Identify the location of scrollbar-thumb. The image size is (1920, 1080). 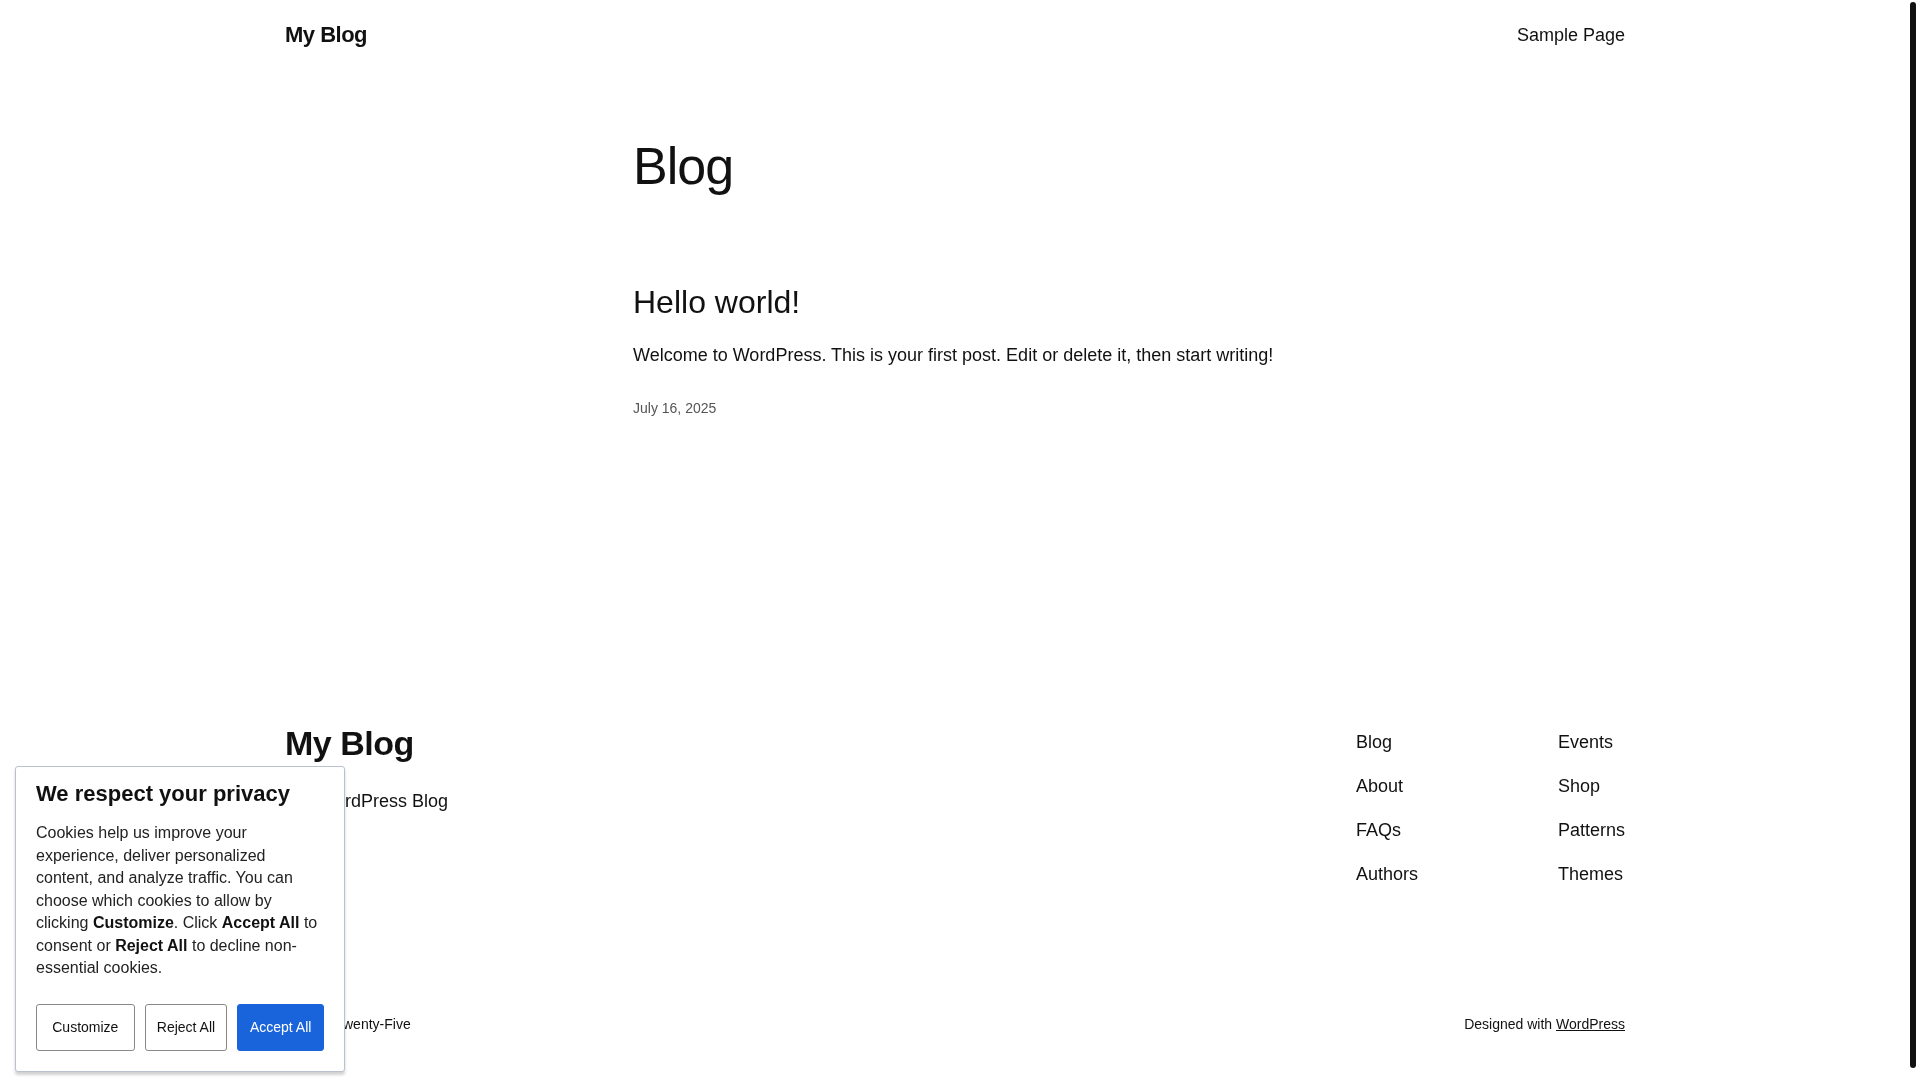
(1913, 535).